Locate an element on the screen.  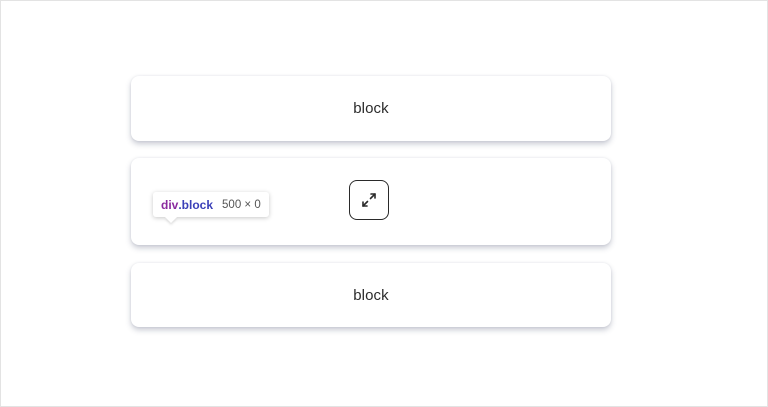
block-card-top: block is located at coordinates (371, 108).